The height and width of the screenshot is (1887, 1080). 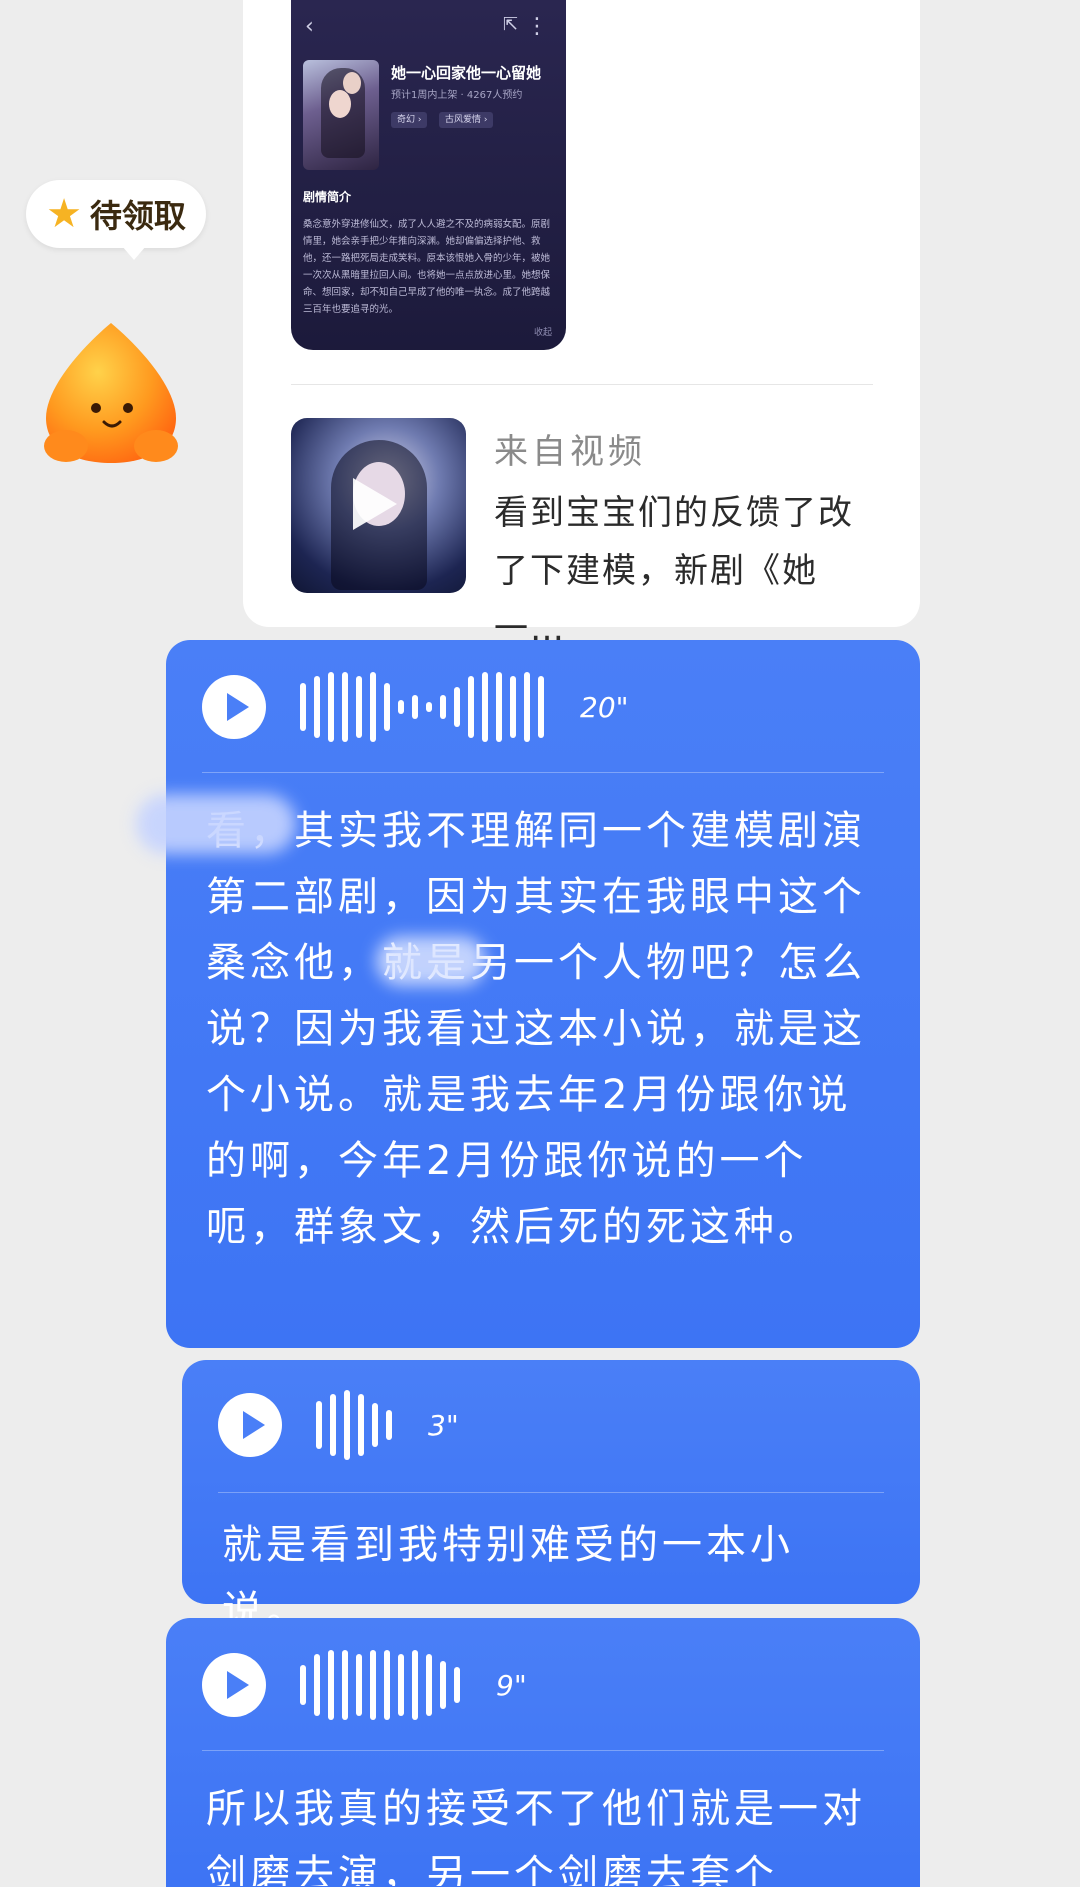 What do you see at coordinates (409, 120) in the screenshot?
I see `tag-fantasy: 奇幻 ›` at bounding box center [409, 120].